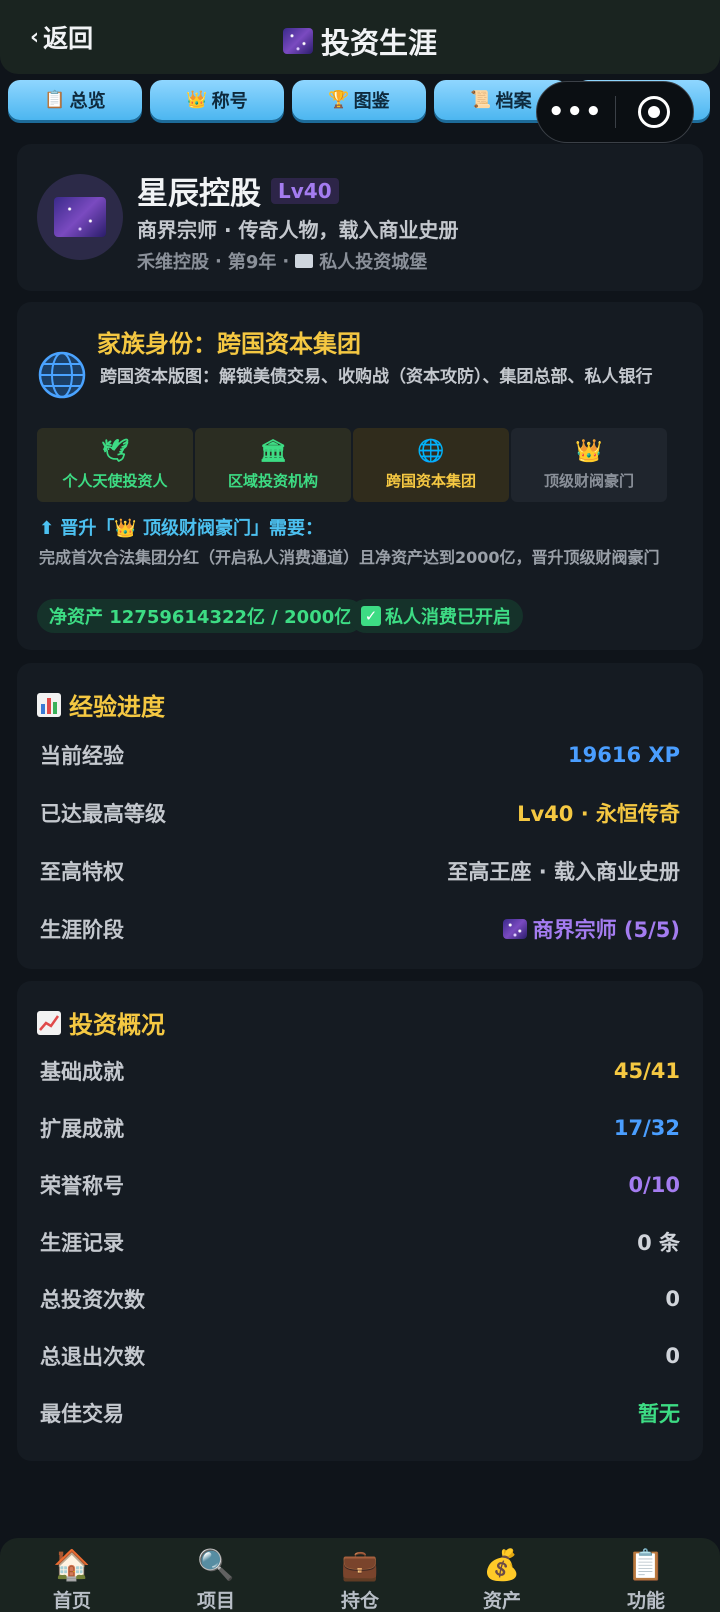 The height and width of the screenshot is (1612, 720). Describe the element at coordinates (82, 1129) in the screenshot. I see `row-label: 扩展成就` at that location.